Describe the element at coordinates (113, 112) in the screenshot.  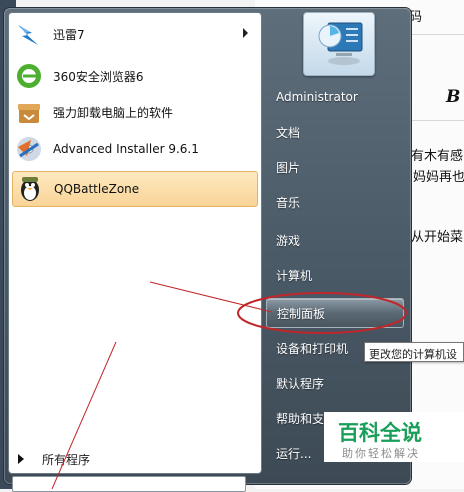
I see `program-label: 强力卸载电脑上的软件` at that location.